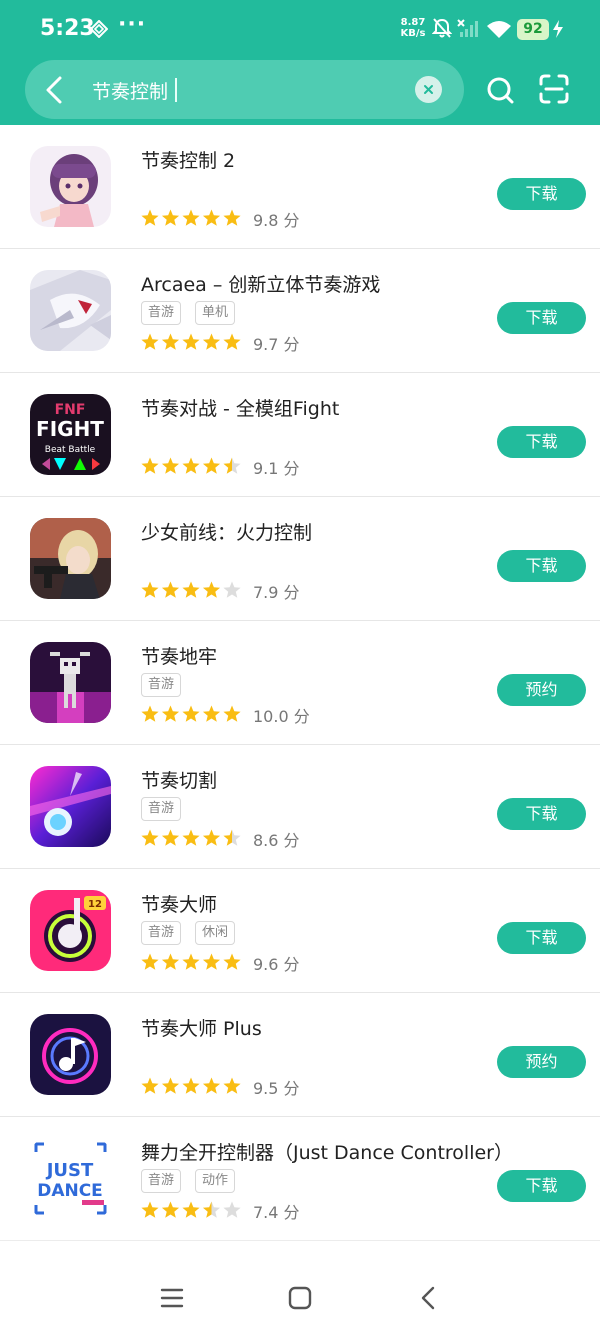  I want to click on anime-girl-icon, so click(70, 186).